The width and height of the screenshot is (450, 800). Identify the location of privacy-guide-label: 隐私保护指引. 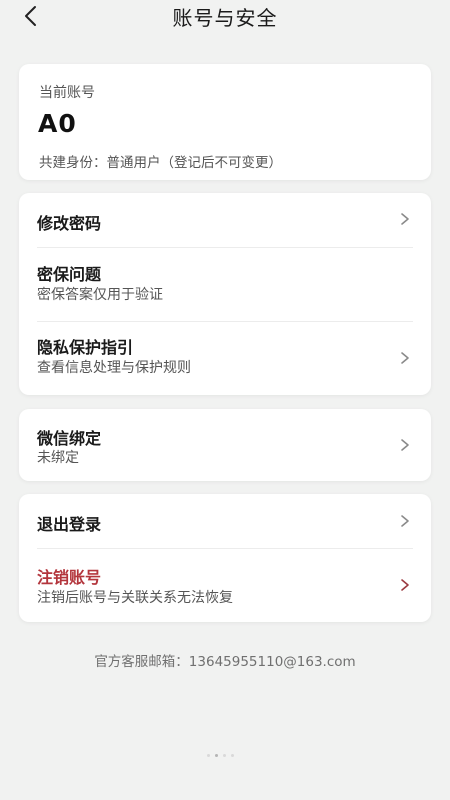
(85, 347).